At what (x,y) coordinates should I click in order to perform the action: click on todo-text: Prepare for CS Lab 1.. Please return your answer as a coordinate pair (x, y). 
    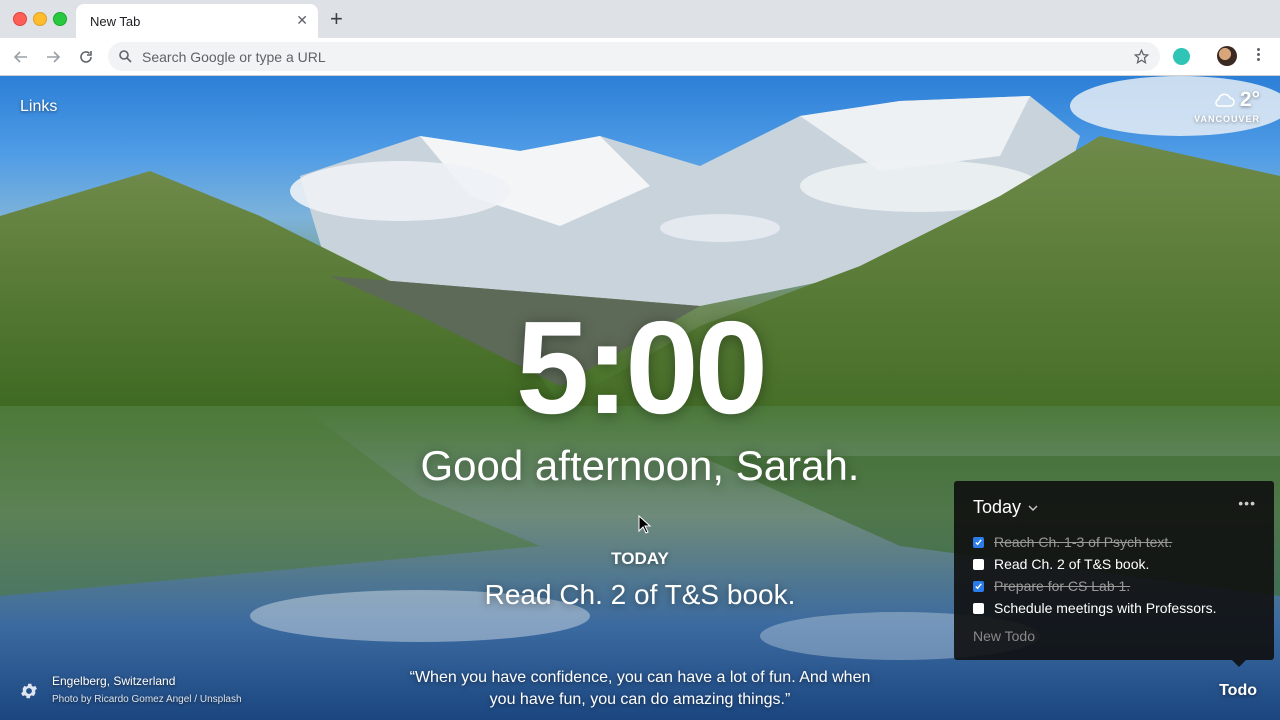
    Looking at the image, I should click on (1062, 586).